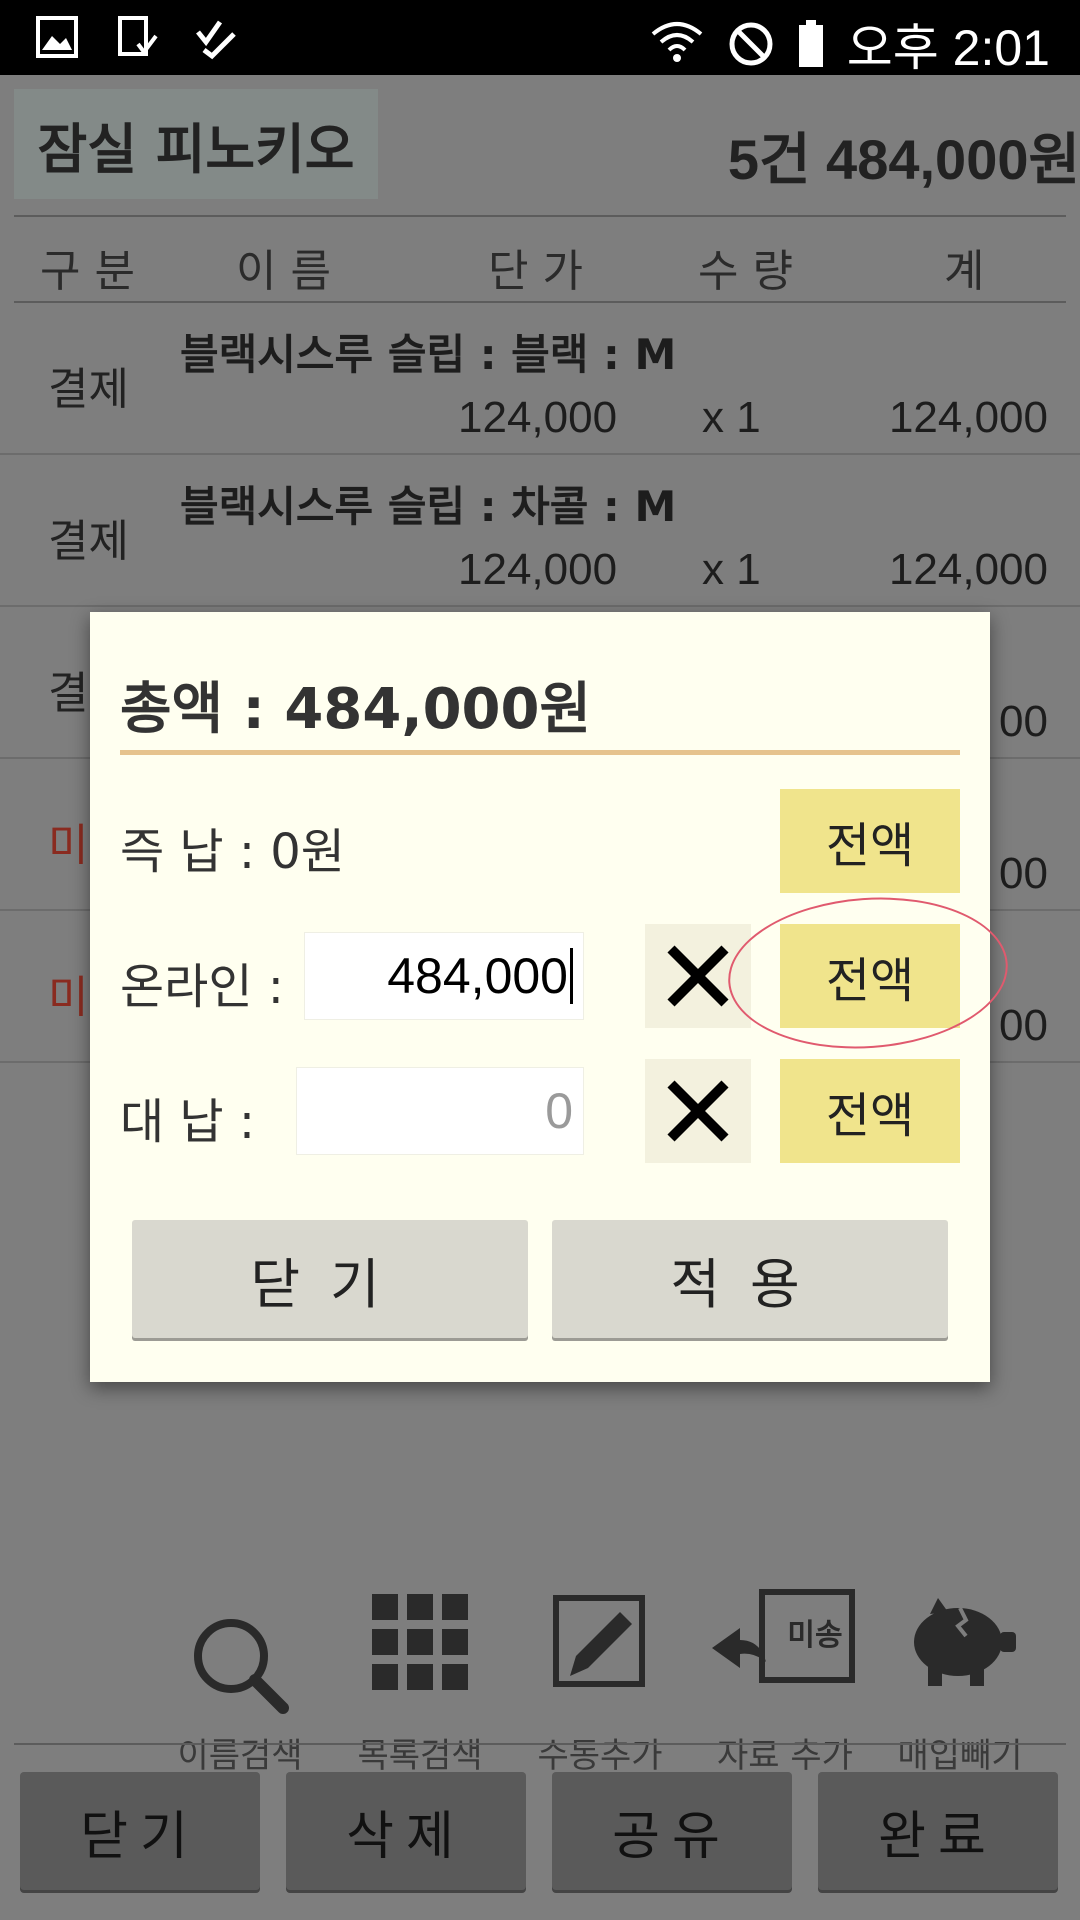  I want to click on table-row: 결제 블랙시스루 슬립 : 블랙 : M 124,000 x 1 124,000, so click(540, 379).